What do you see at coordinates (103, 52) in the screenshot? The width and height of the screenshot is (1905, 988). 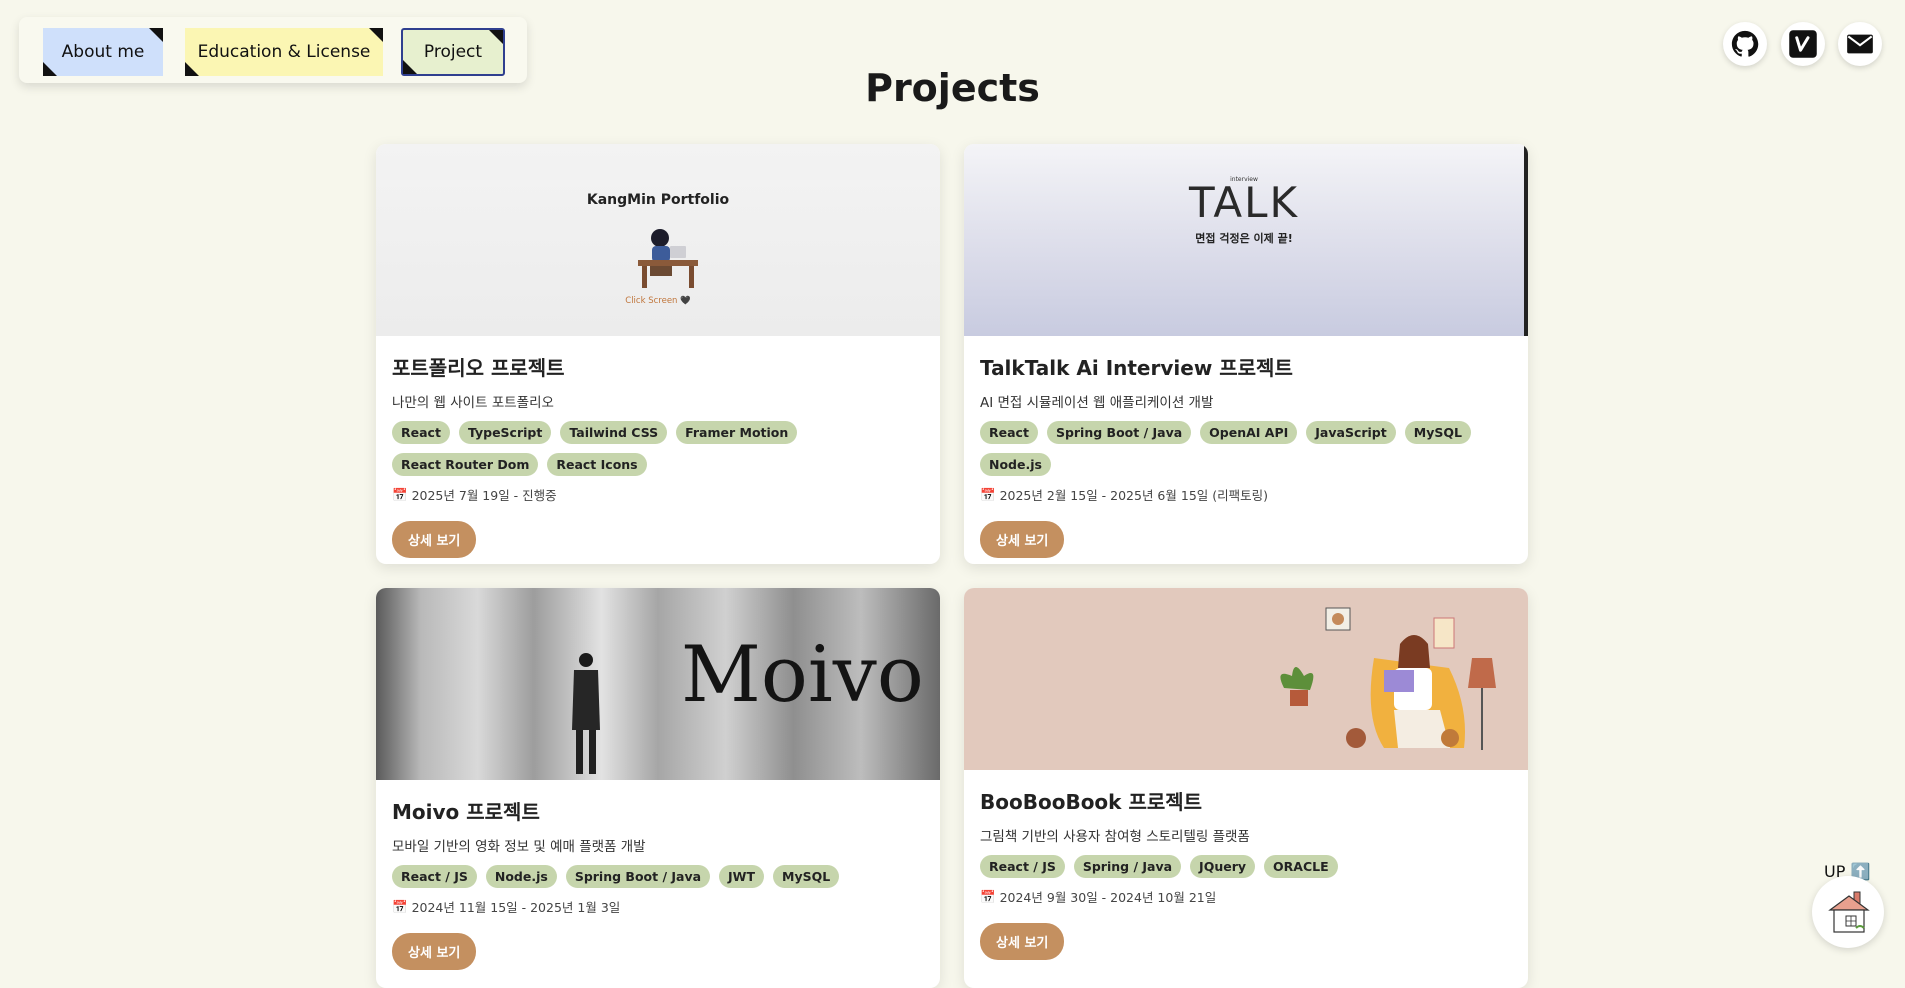 I see `tab-label: About me` at bounding box center [103, 52].